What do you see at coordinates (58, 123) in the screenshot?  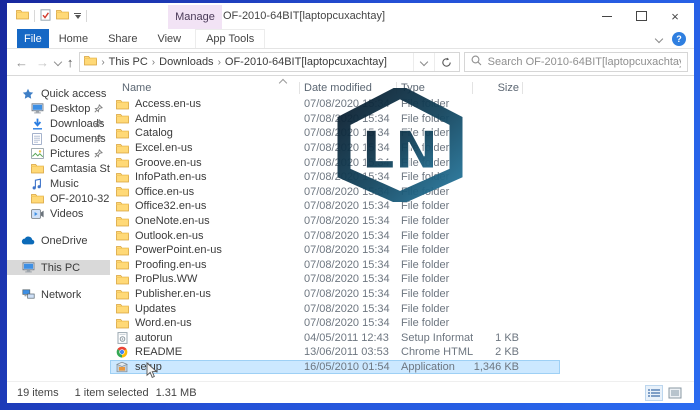 I see `sidebar-item-downloads: Downloads` at bounding box center [58, 123].